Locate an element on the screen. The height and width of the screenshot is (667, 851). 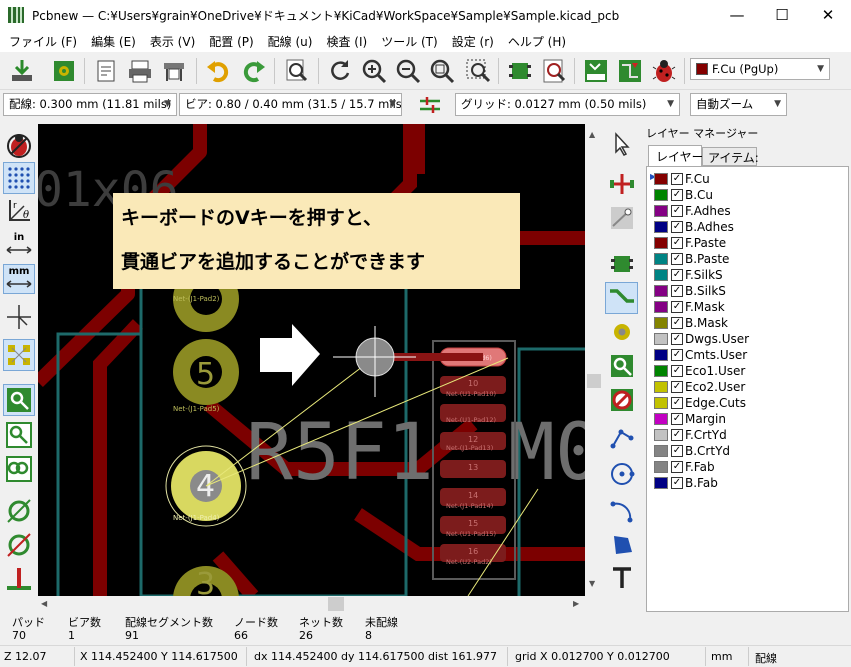
zoom-out-icon is located at coordinates (408, 71).